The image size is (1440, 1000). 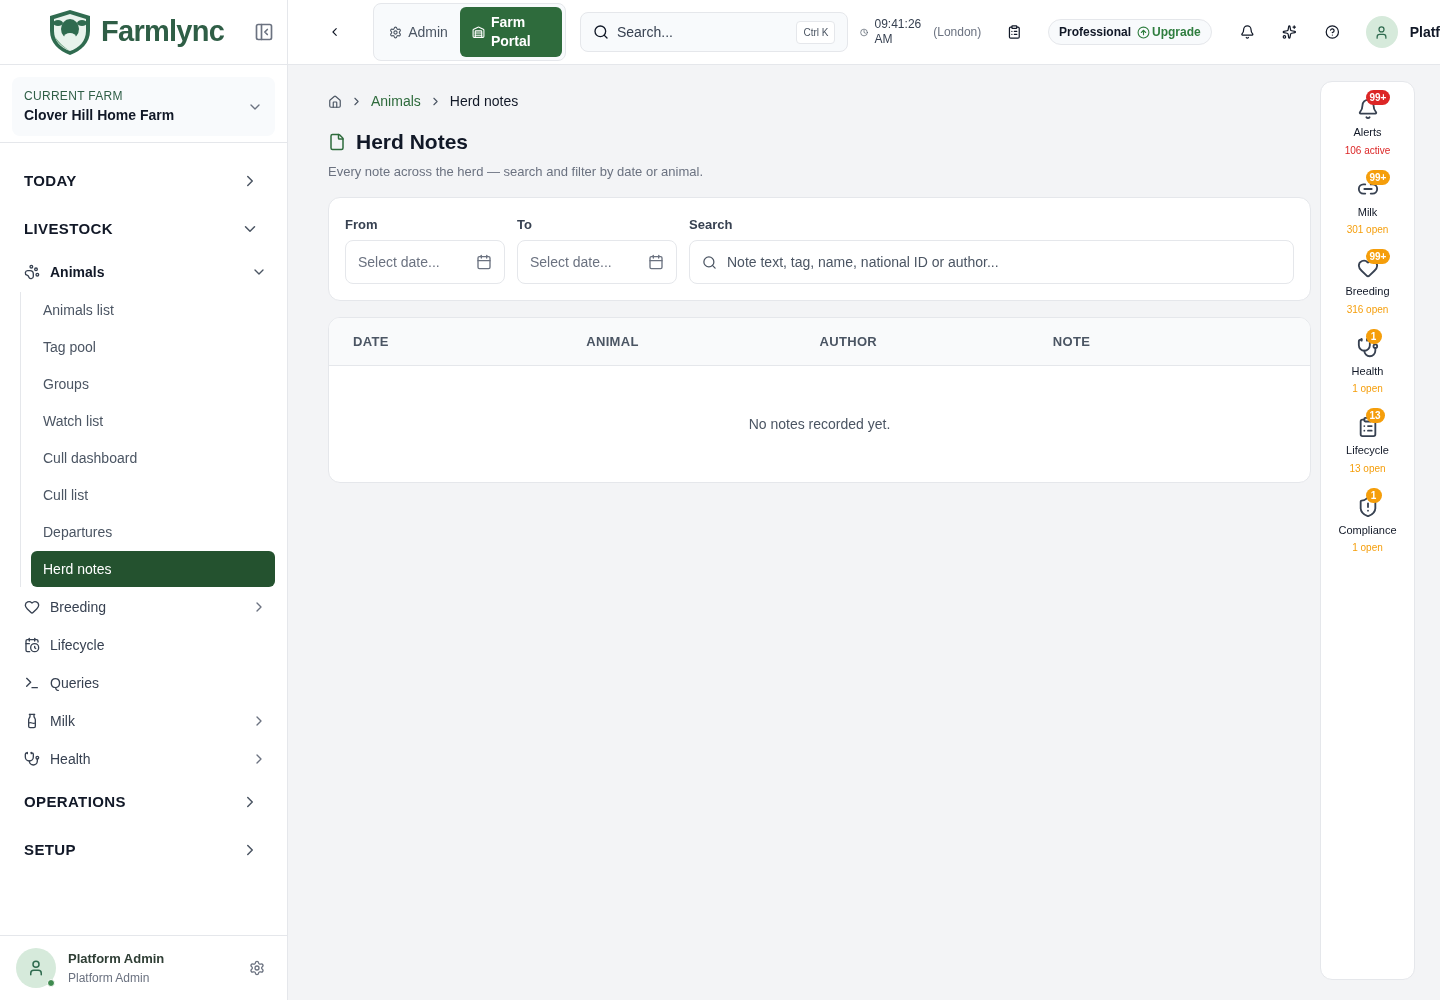 I want to click on empty-message: No notes recorded yet., so click(x=819, y=424).